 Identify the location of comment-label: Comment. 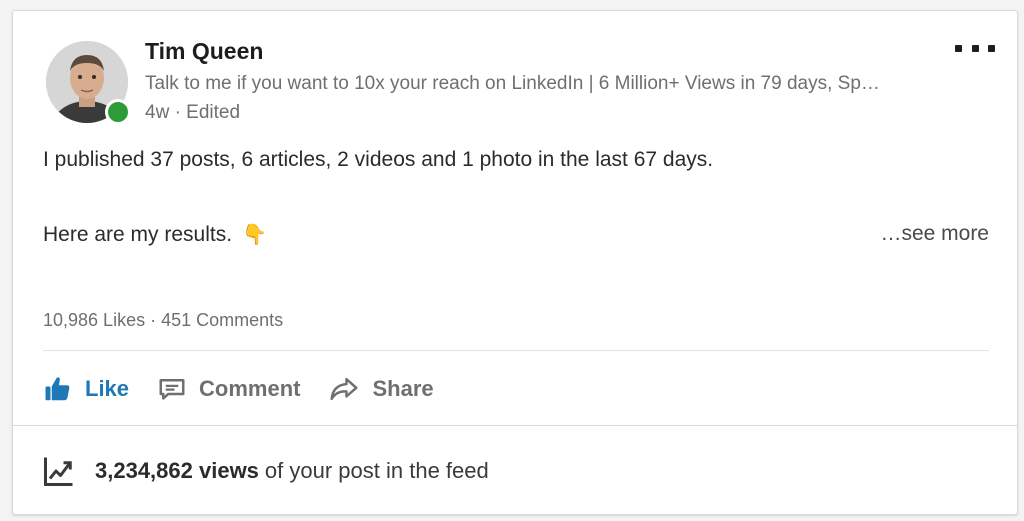
(250, 388).